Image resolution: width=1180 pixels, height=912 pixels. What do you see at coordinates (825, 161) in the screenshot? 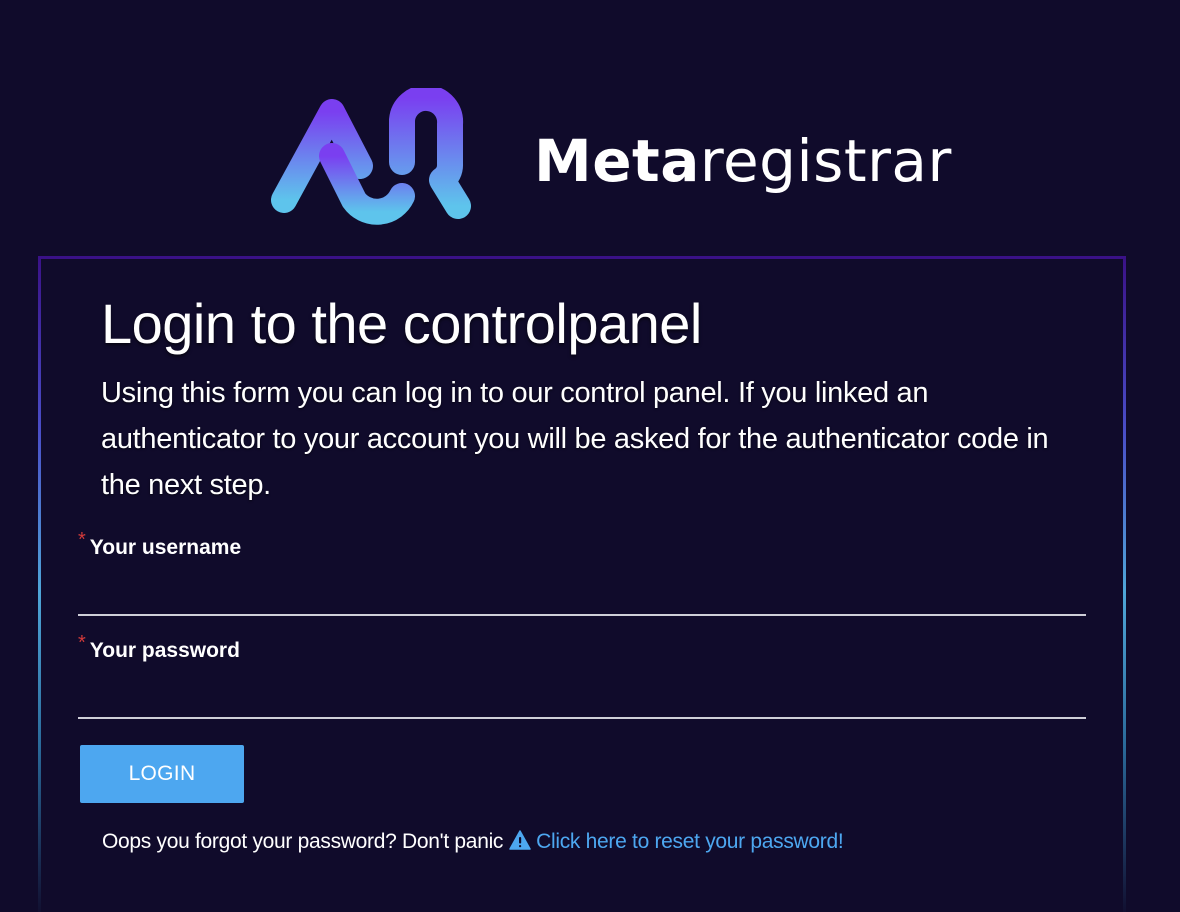
I see `brand-name-light: registrar` at bounding box center [825, 161].